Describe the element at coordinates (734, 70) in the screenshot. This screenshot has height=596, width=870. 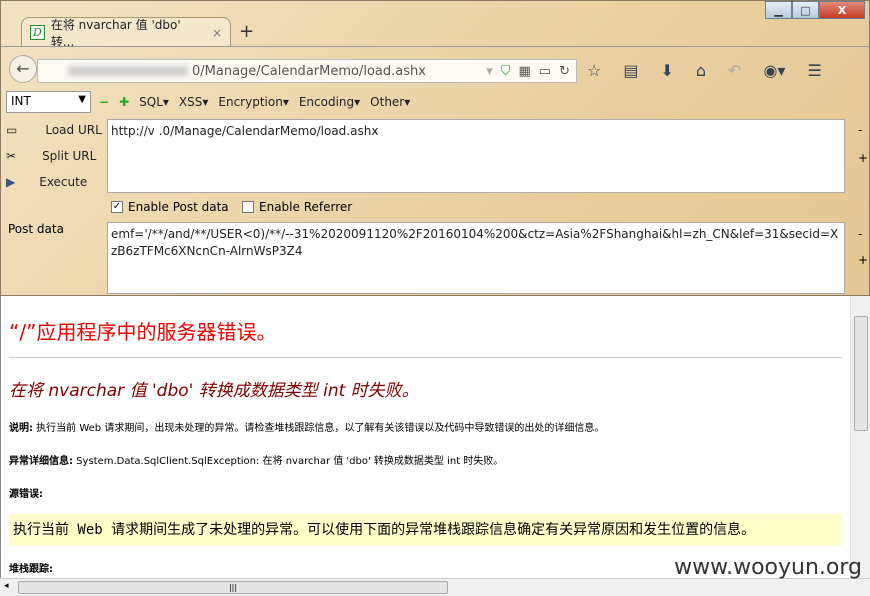
I see `undo-icon: ↶` at that location.